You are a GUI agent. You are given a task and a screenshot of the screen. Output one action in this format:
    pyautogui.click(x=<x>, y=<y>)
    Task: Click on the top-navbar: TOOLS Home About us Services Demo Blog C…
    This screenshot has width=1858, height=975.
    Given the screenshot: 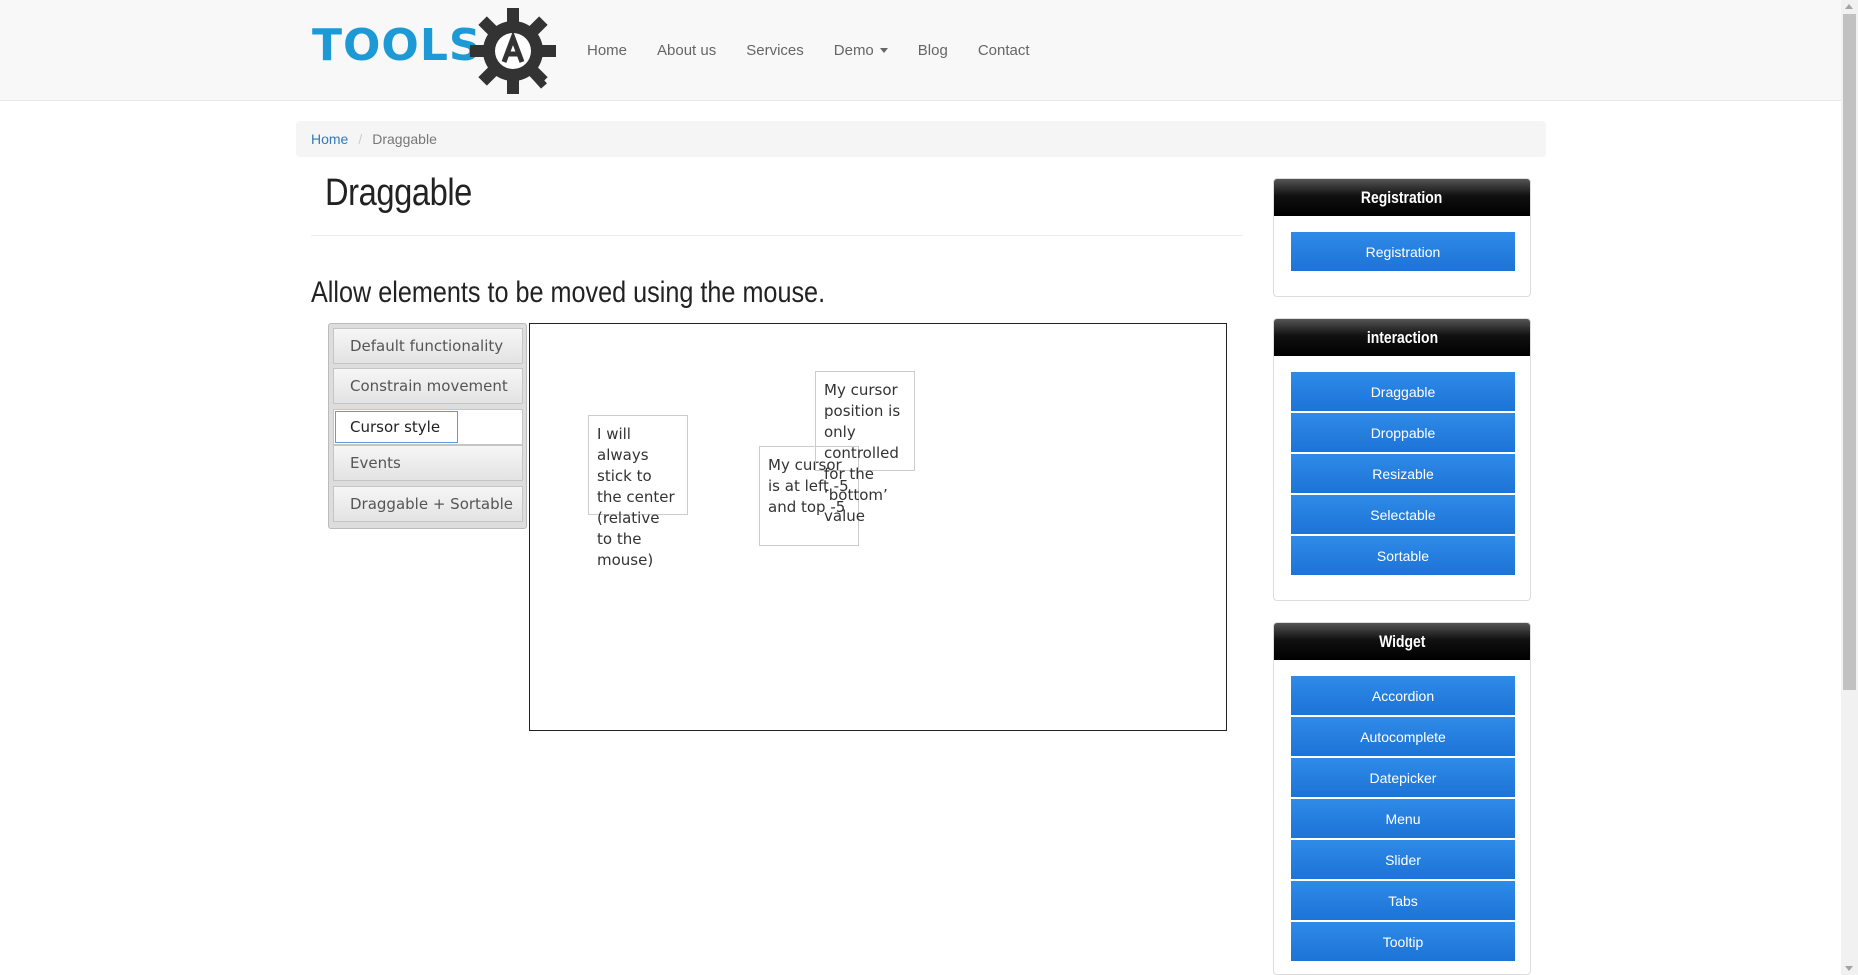 What is the action you would take?
    pyautogui.click(x=920, y=50)
    